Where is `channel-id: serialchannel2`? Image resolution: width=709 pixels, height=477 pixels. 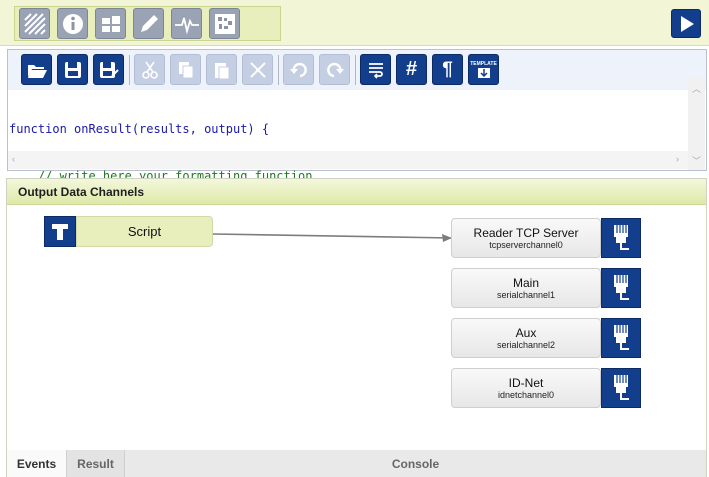 channel-id: serialchannel2 is located at coordinates (526, 344).